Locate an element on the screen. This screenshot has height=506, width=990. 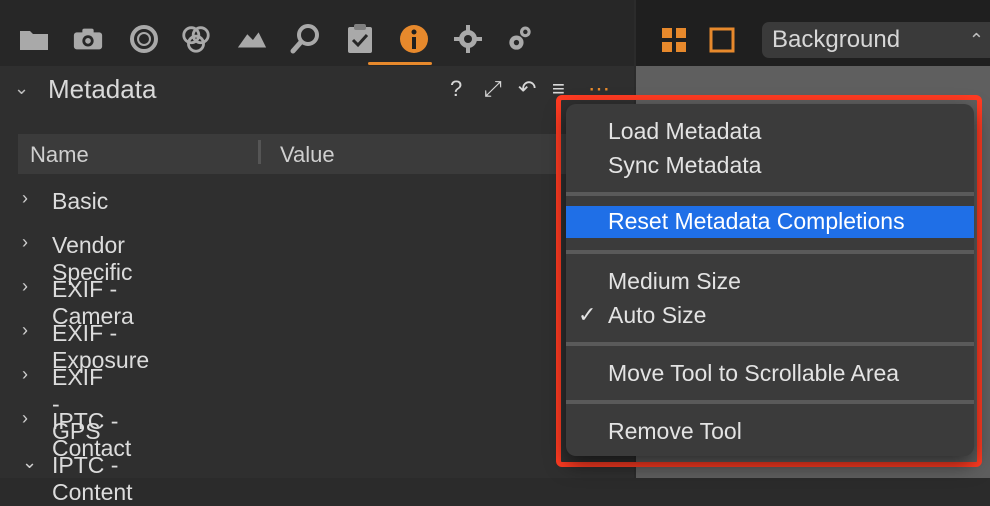
collapse-chevron-icon: ⌄ is located at coordinates (21, 88).